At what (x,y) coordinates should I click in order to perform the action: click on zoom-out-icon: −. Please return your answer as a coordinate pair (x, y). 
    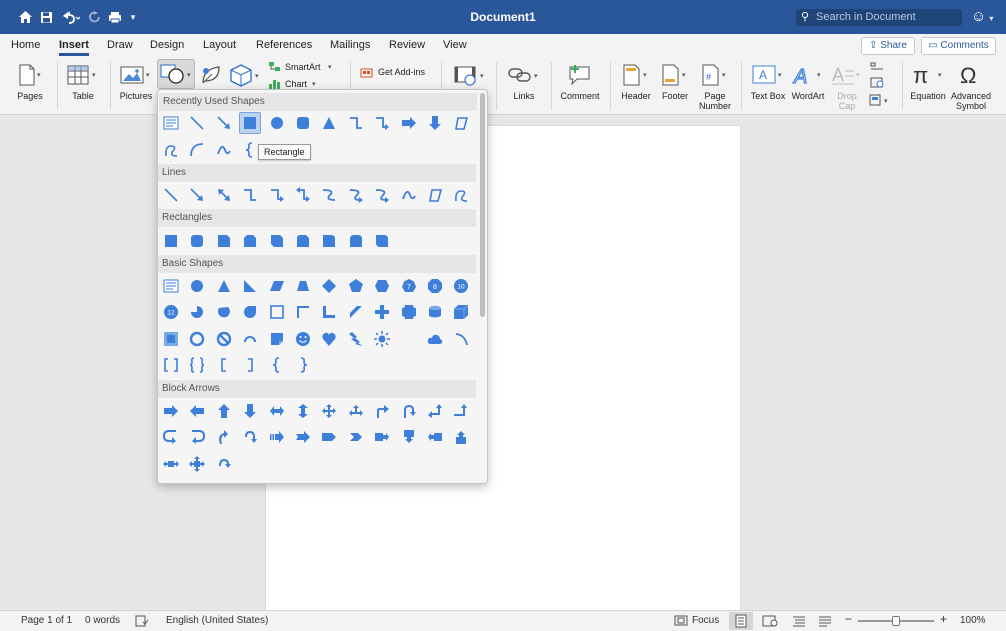
    Looking at the image, I should click on (848, 619).